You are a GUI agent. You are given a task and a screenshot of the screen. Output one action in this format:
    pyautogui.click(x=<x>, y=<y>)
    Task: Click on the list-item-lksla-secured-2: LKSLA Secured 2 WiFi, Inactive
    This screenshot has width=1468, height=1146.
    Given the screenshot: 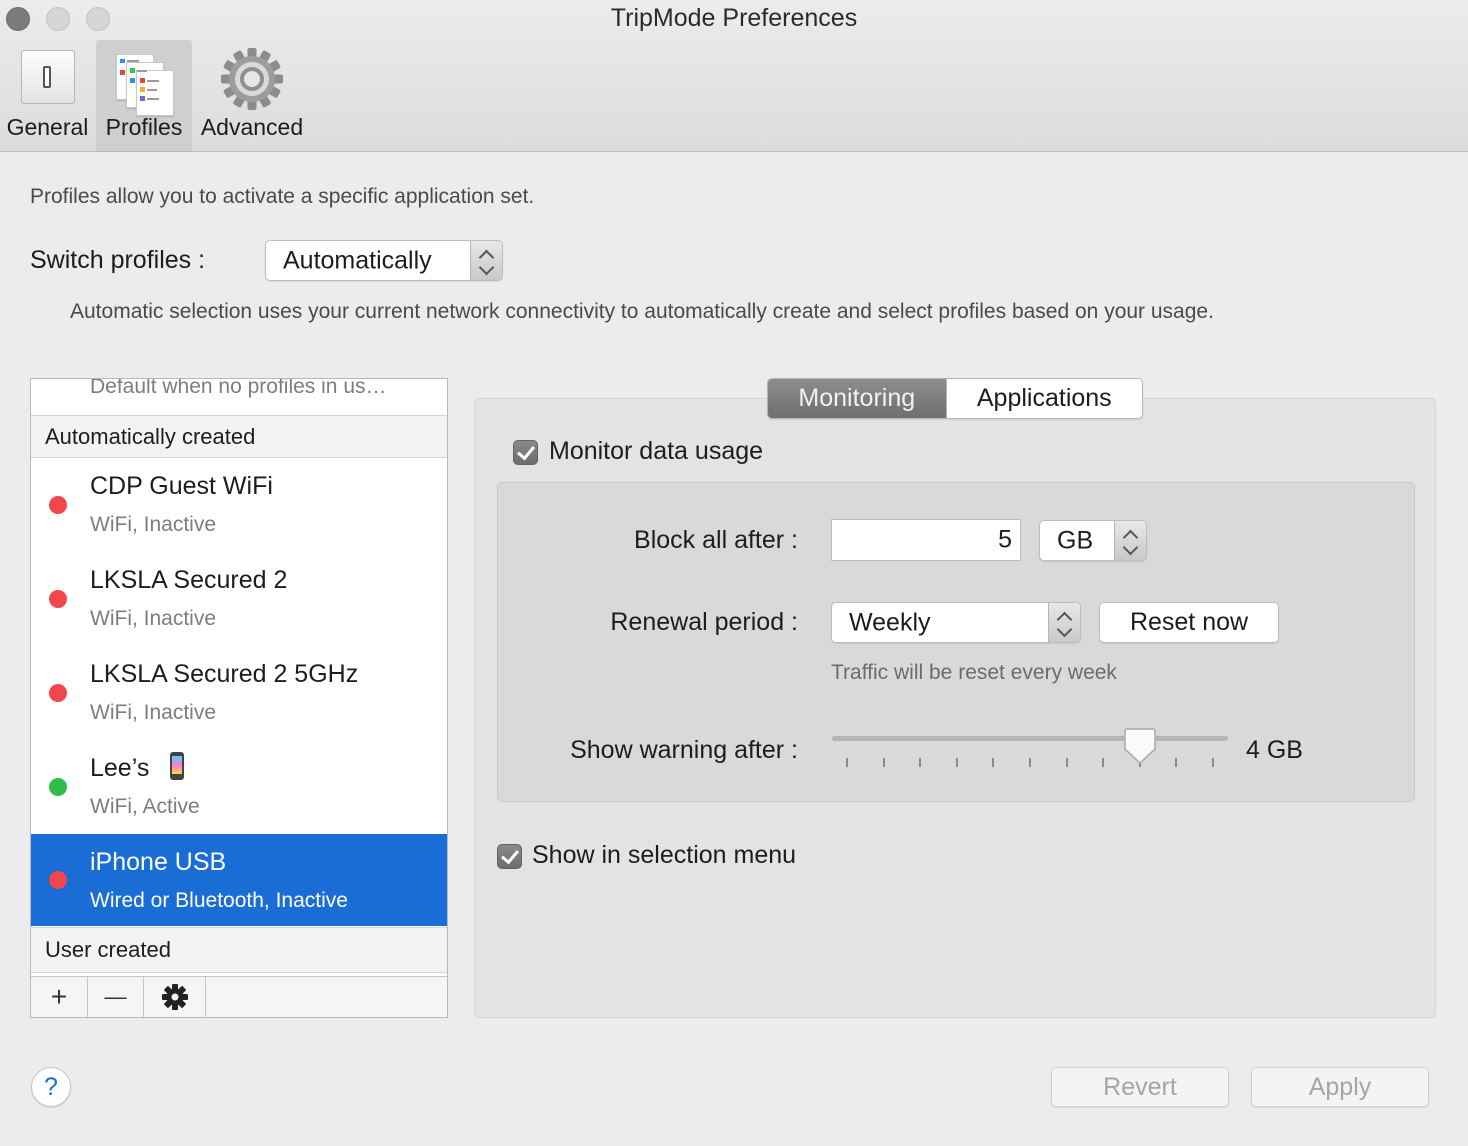 What is the action you would take?
    pyautogui.click(x=239, y=599)
    